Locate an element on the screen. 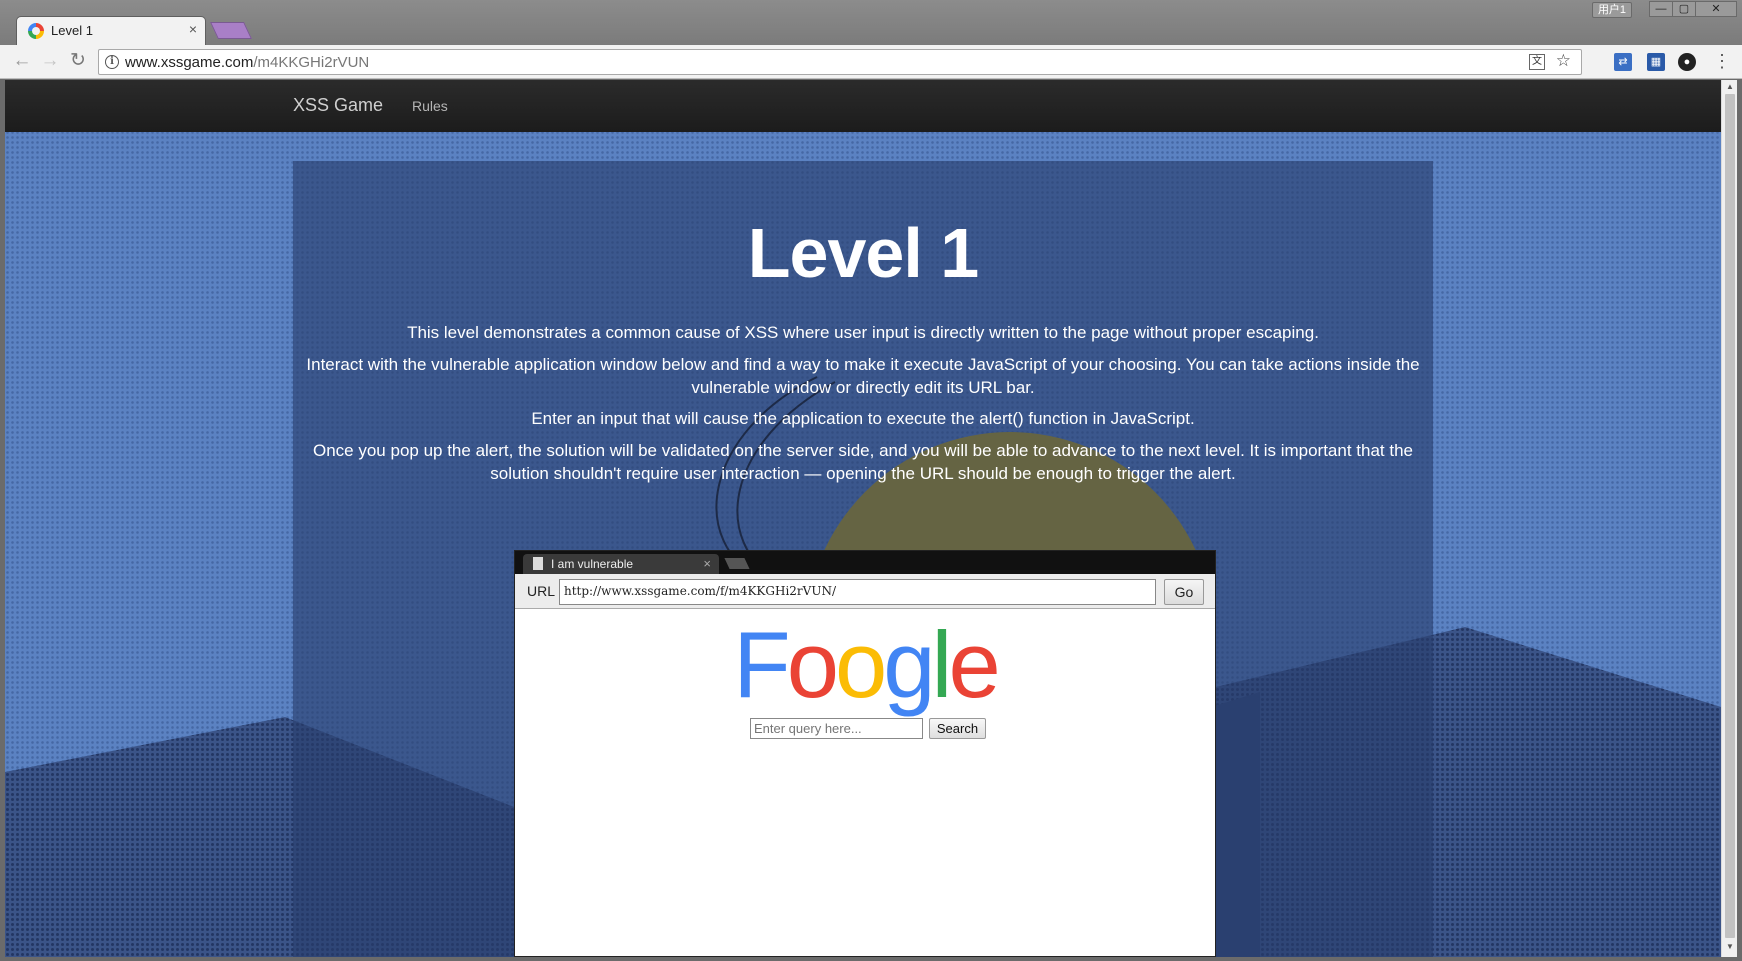  scrollbar-thumb is located at coordinates (1730, 516).